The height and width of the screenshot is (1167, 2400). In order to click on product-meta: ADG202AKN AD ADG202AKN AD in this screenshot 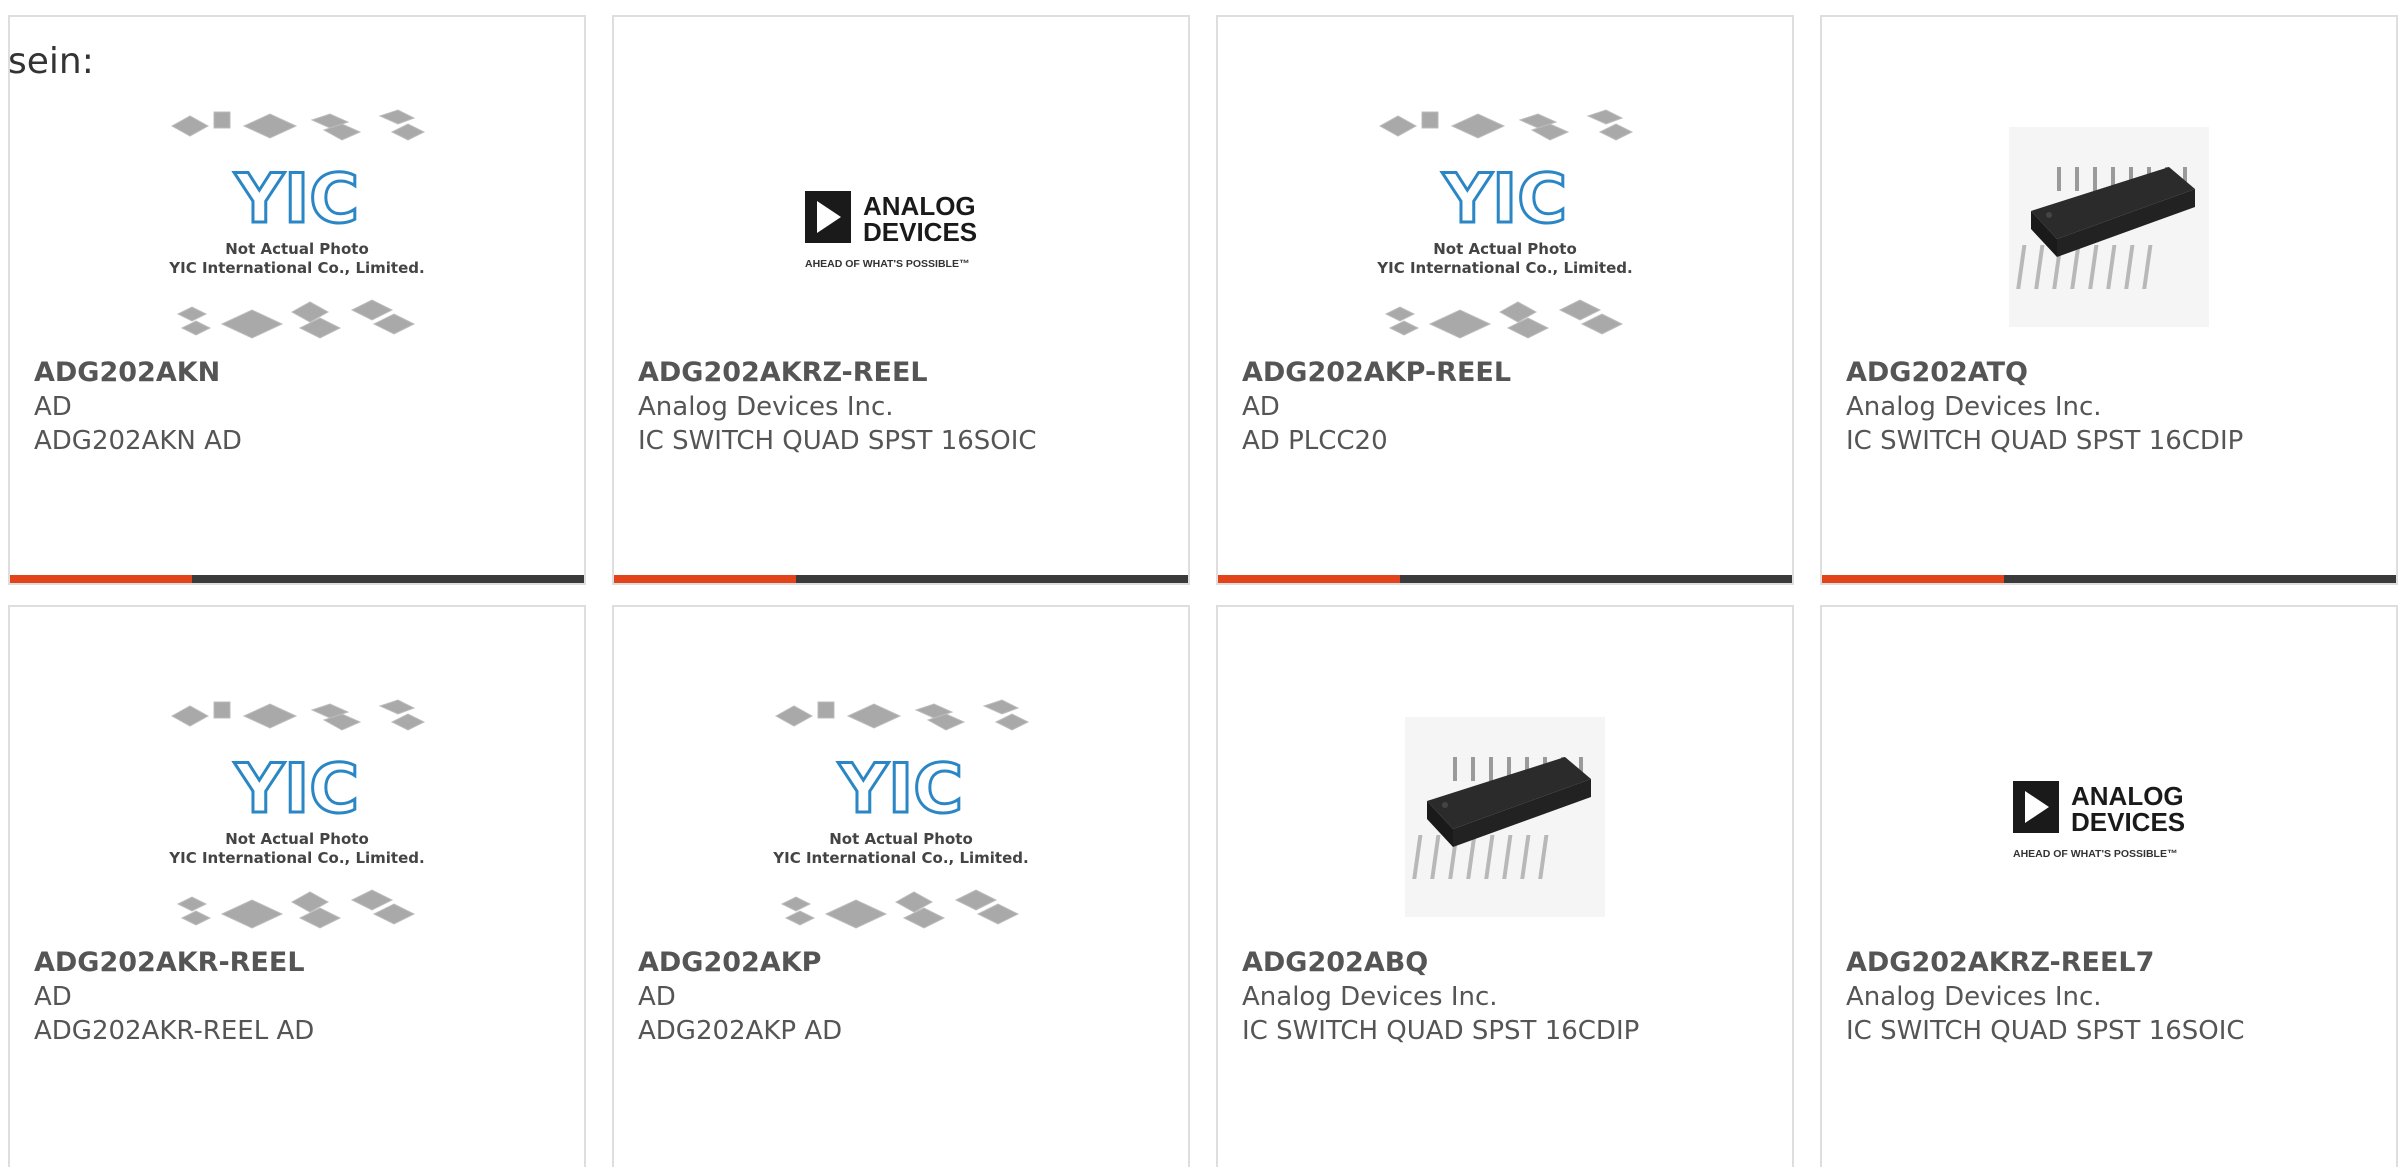, I will do `click(304, 407)`.